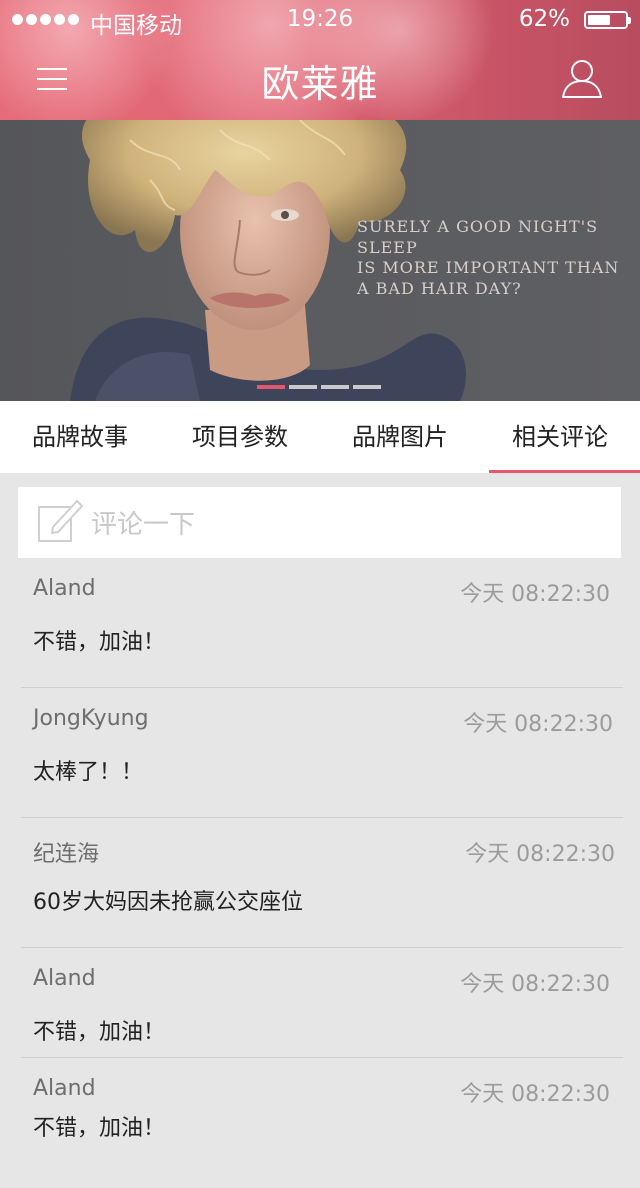  What do you see at coordinates (582, 78) in the screenshot?
I see `user-icon` at bounding box center [582, 78].